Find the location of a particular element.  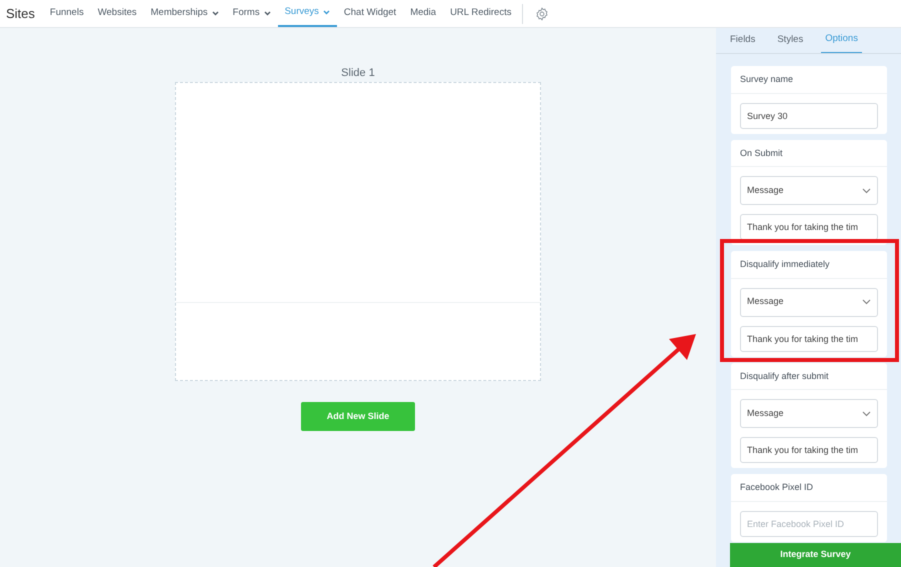

nav-tab: Forms is located at coordinates (252, 13).